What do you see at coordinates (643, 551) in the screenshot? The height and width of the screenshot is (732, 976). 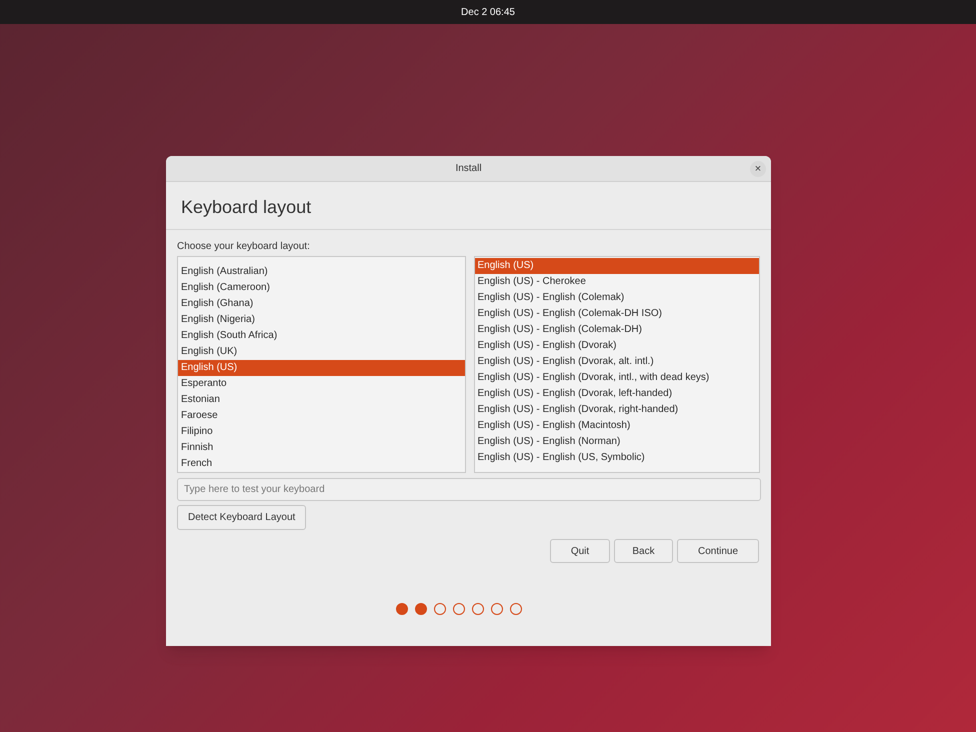 I see `back-button: Back` at bounding box center [643, 551].